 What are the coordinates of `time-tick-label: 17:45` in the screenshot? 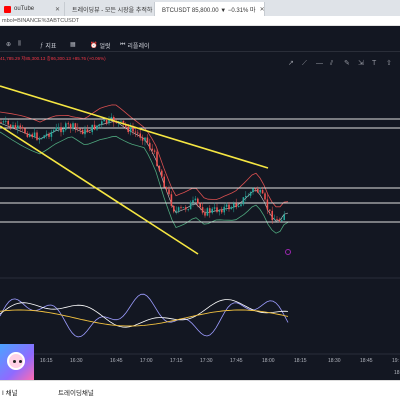 It's located at (236, 361).